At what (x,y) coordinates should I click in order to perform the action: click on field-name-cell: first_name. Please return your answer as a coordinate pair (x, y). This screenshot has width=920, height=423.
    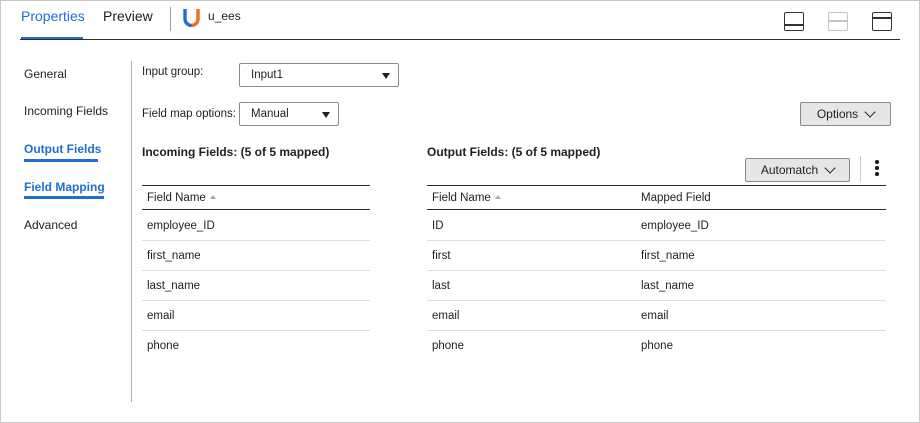
    Looking at the image, I should click on (174, 256).